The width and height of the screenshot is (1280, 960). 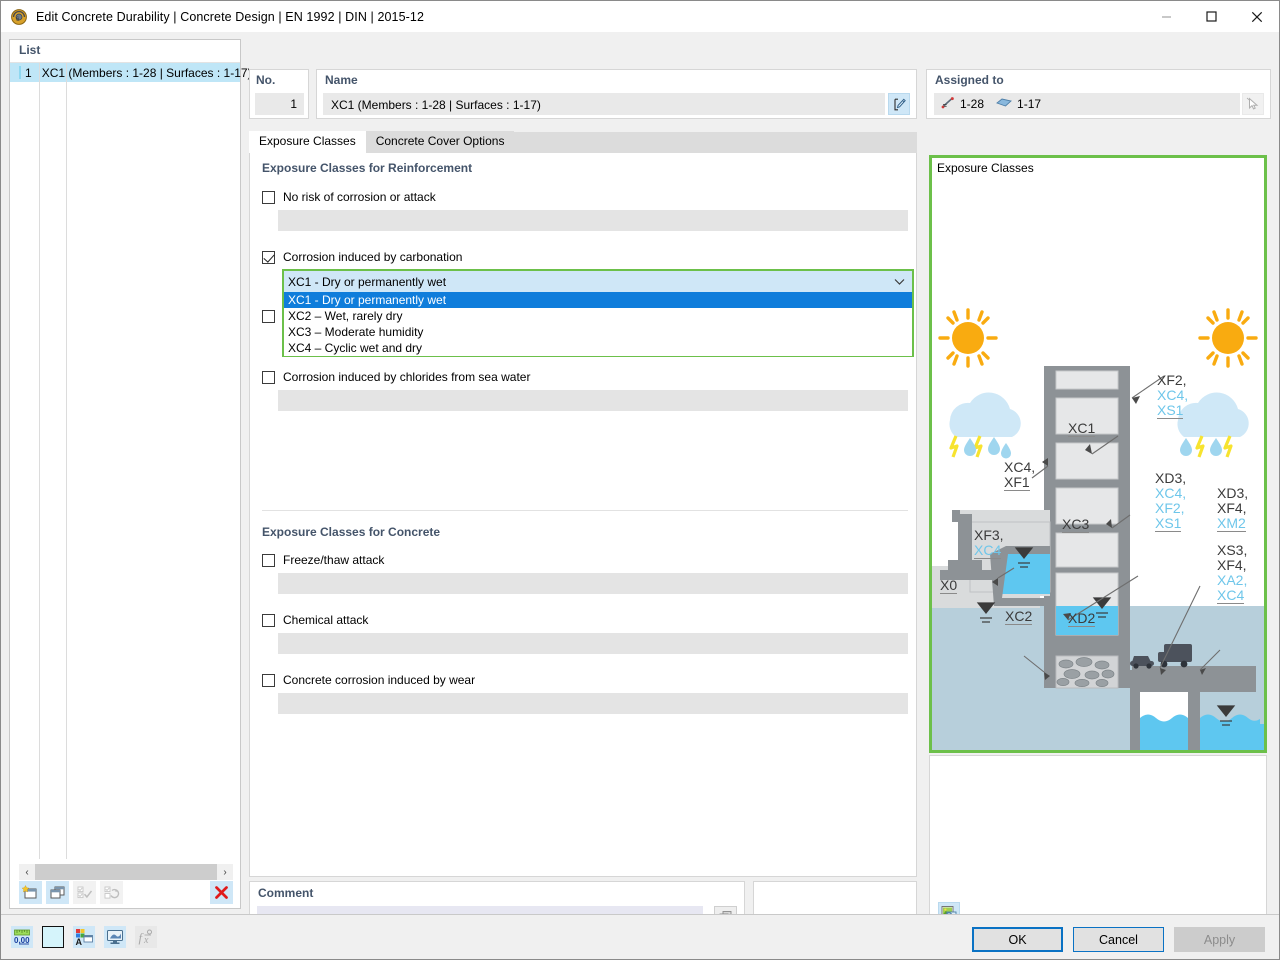 I want to click on diagram-label-x0: X0, so click(x=949, y=585).